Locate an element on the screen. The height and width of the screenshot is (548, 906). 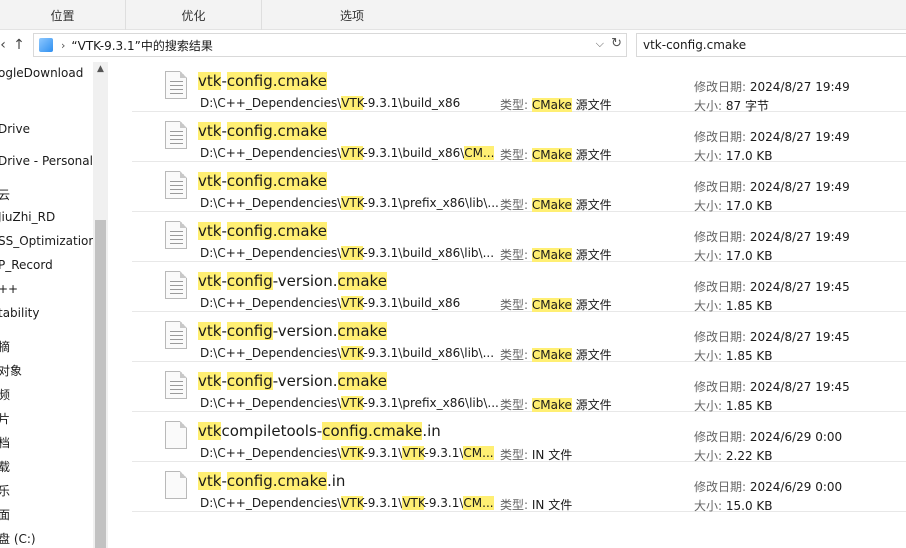
nav-item: 档 is located at coordinates (5, 442).